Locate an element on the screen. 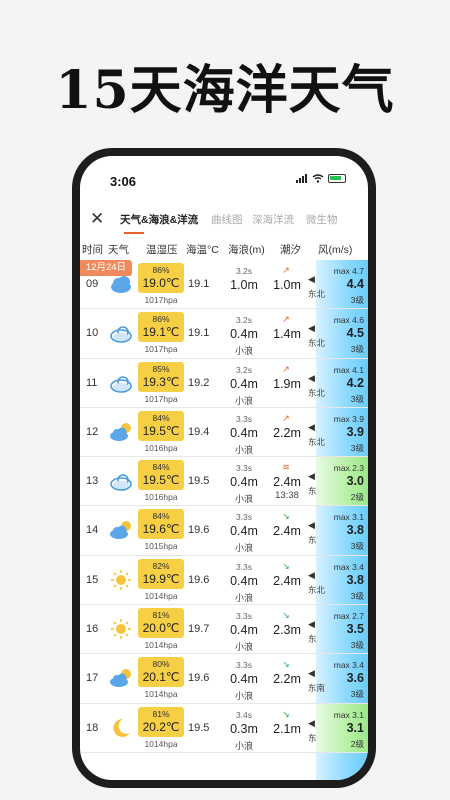 The image size is (450, 800). tab-curve-chart: 曲线图 is located at coordinates (227, 219).